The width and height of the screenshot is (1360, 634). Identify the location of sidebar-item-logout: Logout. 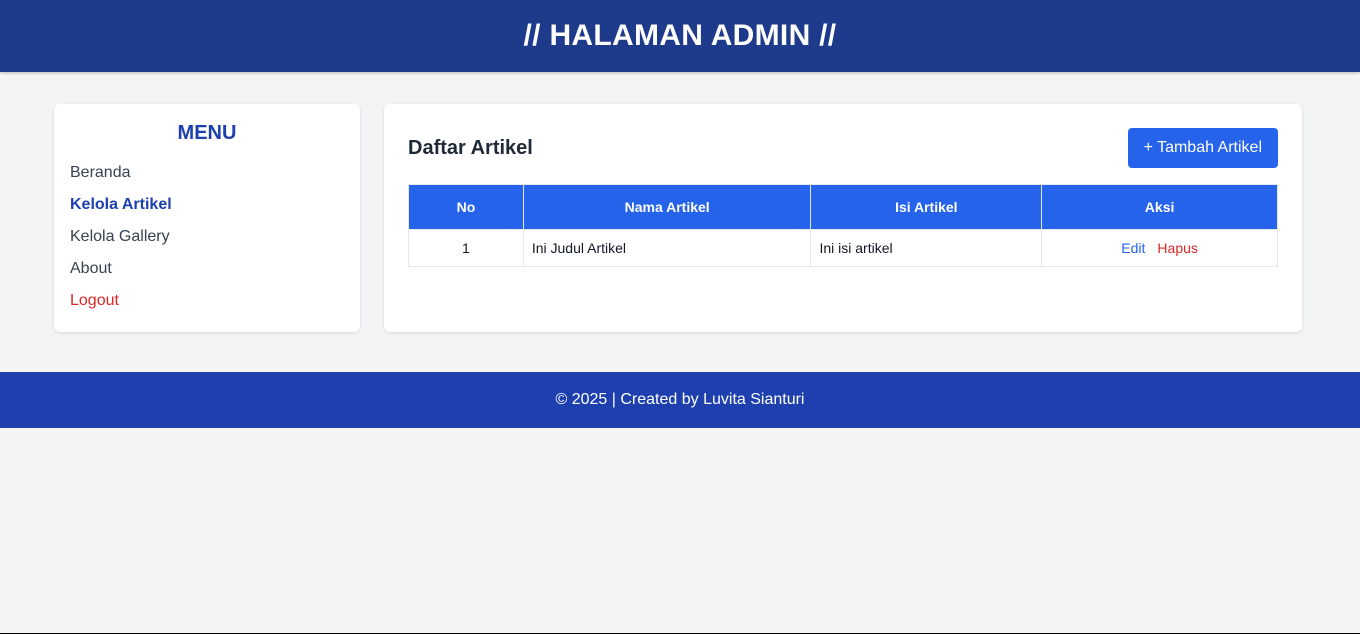
(207, 301).